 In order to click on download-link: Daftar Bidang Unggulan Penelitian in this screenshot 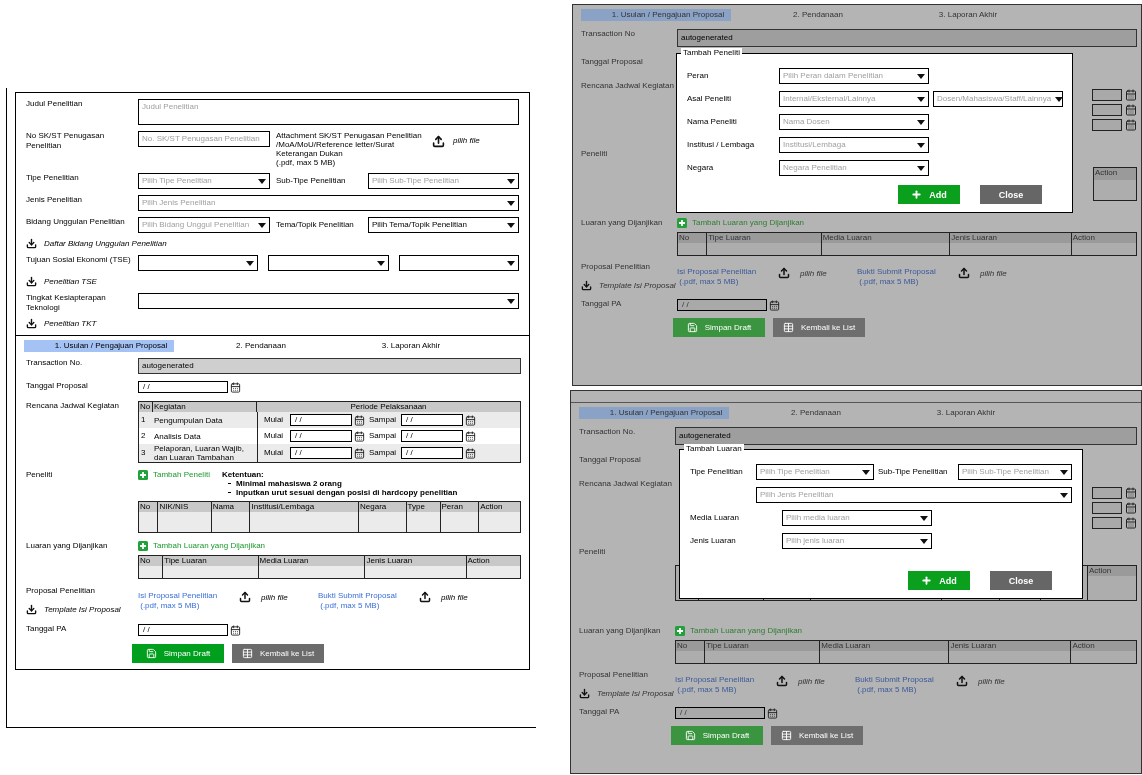, I will do `click(105, 243)`.